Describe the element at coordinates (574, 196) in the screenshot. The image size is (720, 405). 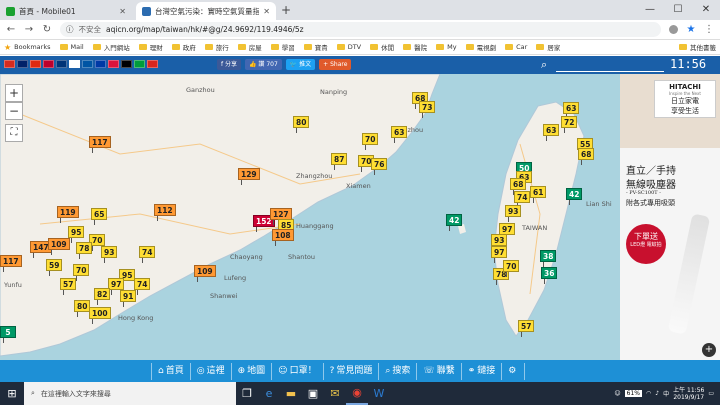
I see `aqi-station-marker: 42` at that location.